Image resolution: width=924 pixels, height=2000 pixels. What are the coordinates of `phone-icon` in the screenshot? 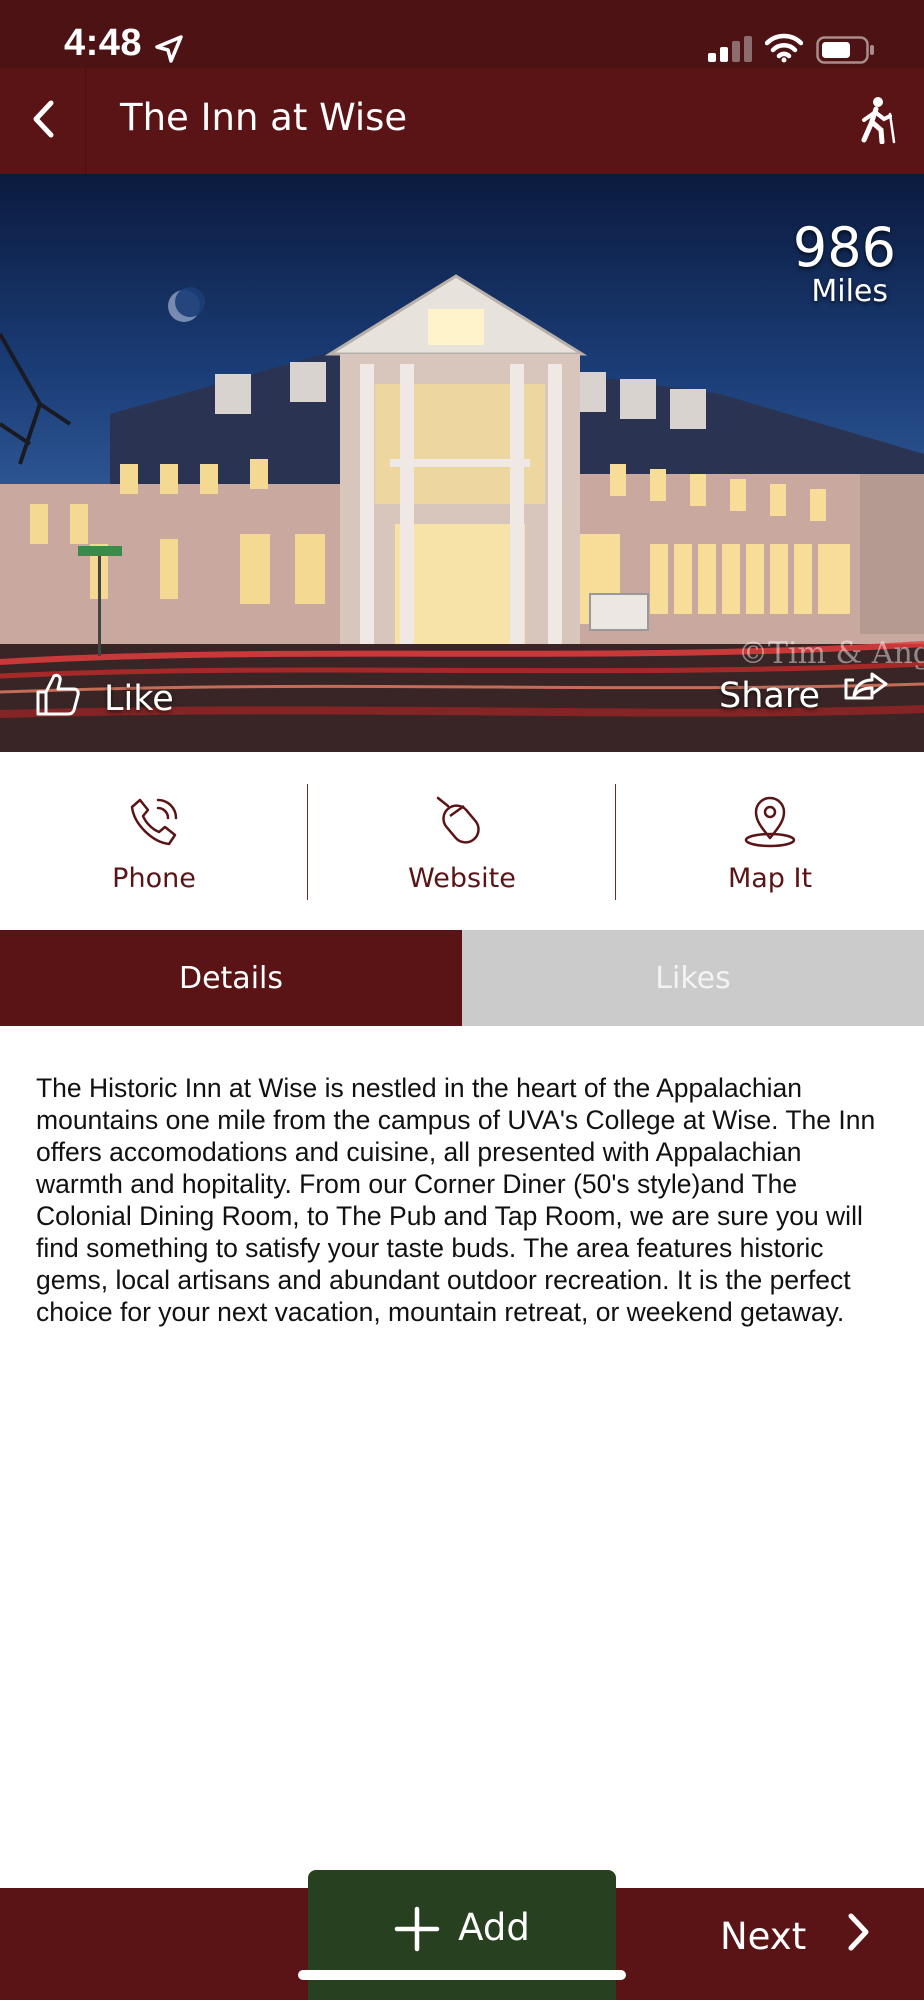 It's located at (154, 828).